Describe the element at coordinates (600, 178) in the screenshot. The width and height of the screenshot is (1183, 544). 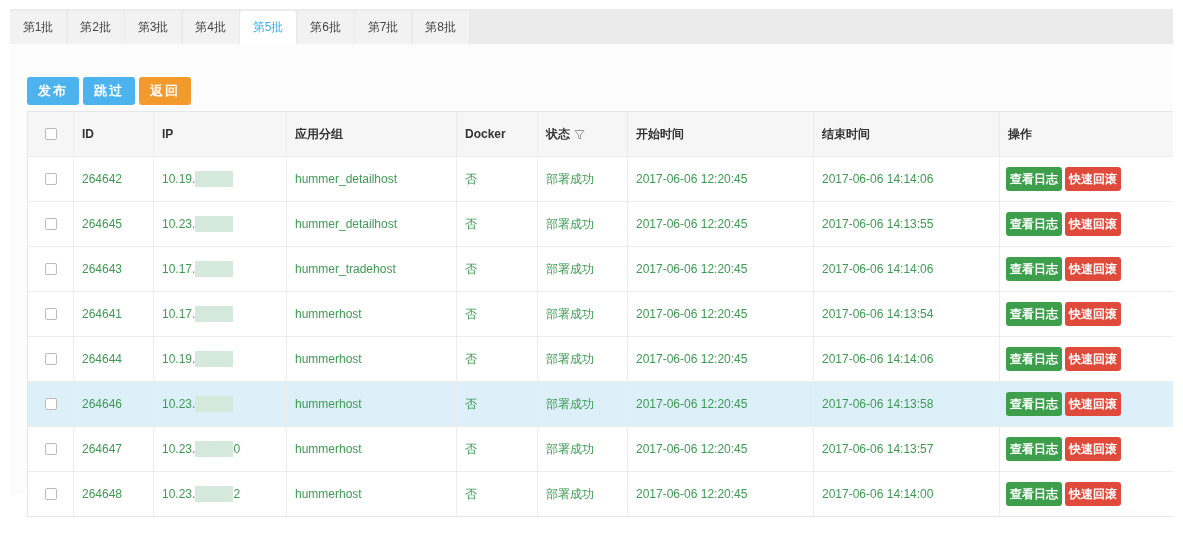
I see `table-row: 264642 10.19. hummer_detailhost 否 部署成功 2017-06-06 12:20:45 2017-06-06 14:14:06 查看日志 快速回滚` at that location.